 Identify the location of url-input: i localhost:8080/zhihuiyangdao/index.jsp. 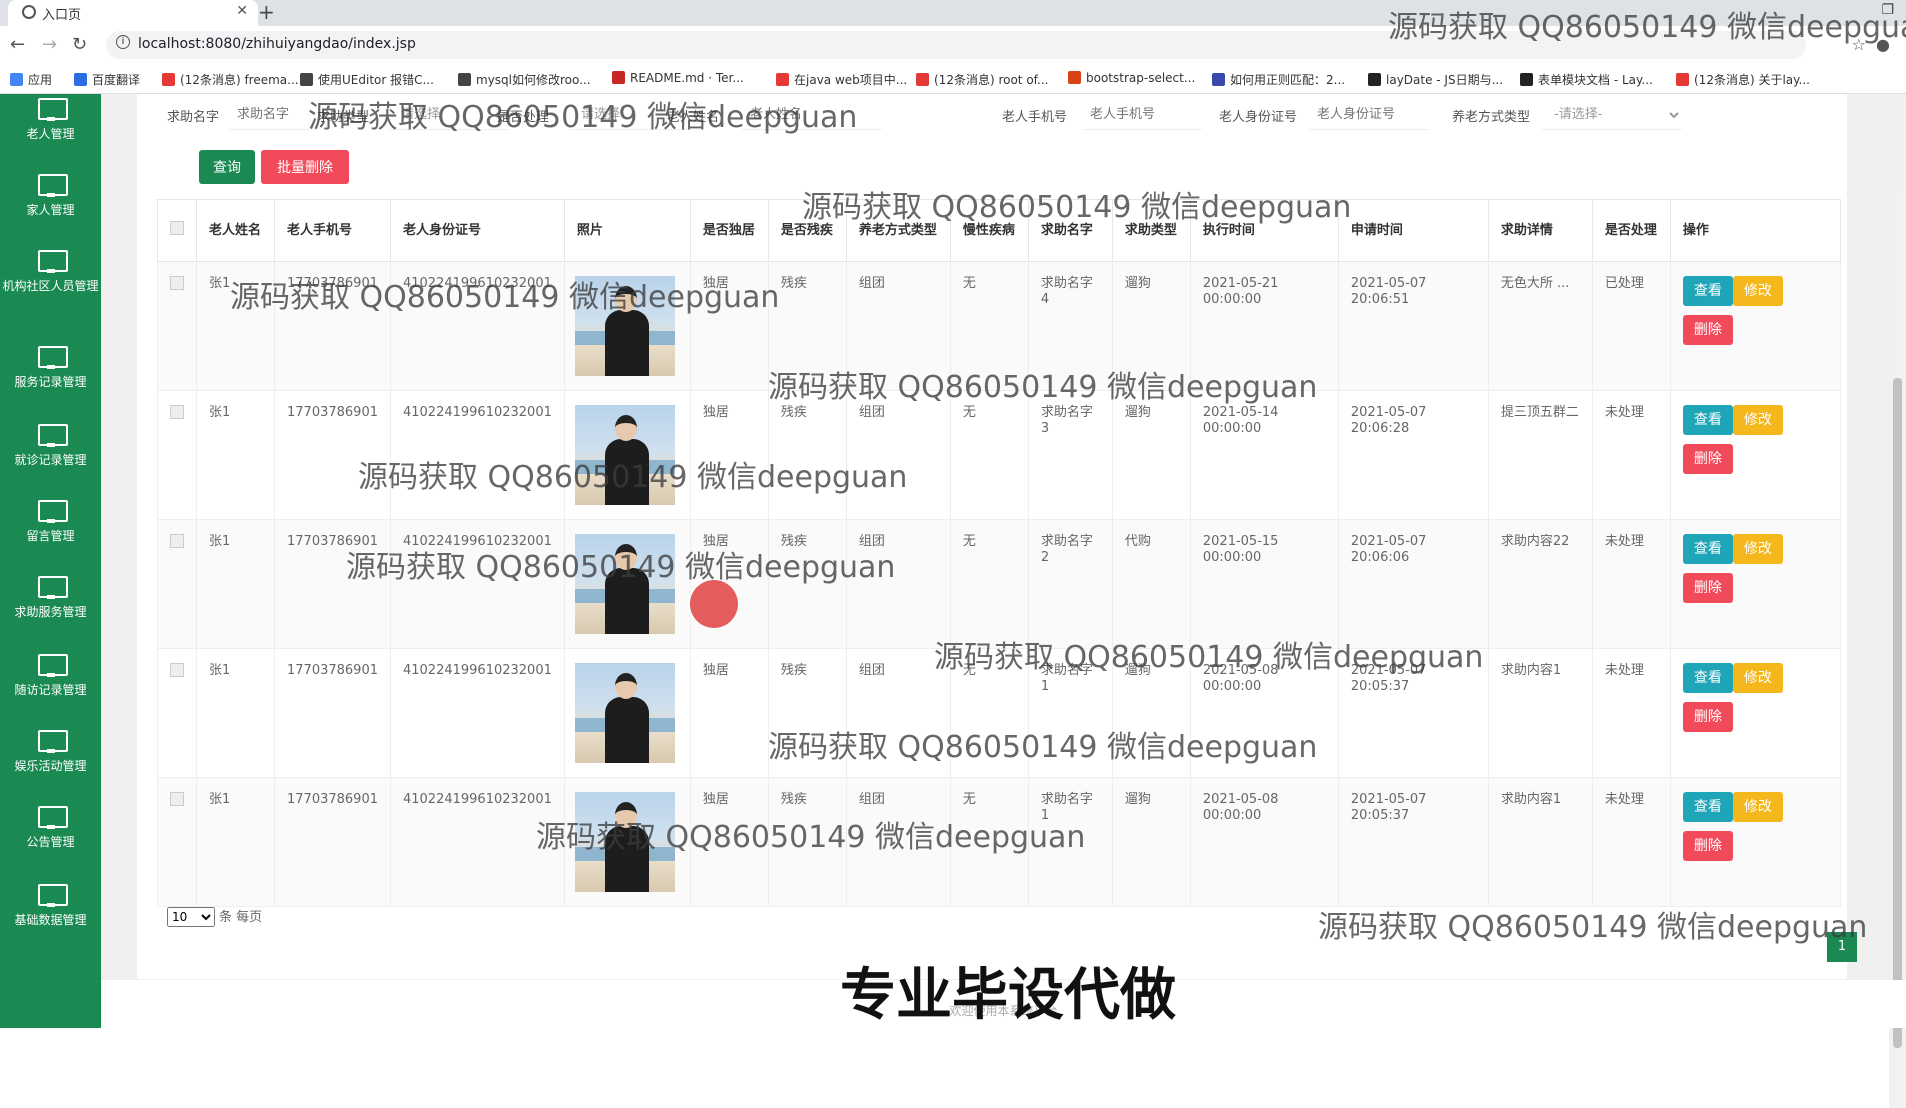
(956, 45).